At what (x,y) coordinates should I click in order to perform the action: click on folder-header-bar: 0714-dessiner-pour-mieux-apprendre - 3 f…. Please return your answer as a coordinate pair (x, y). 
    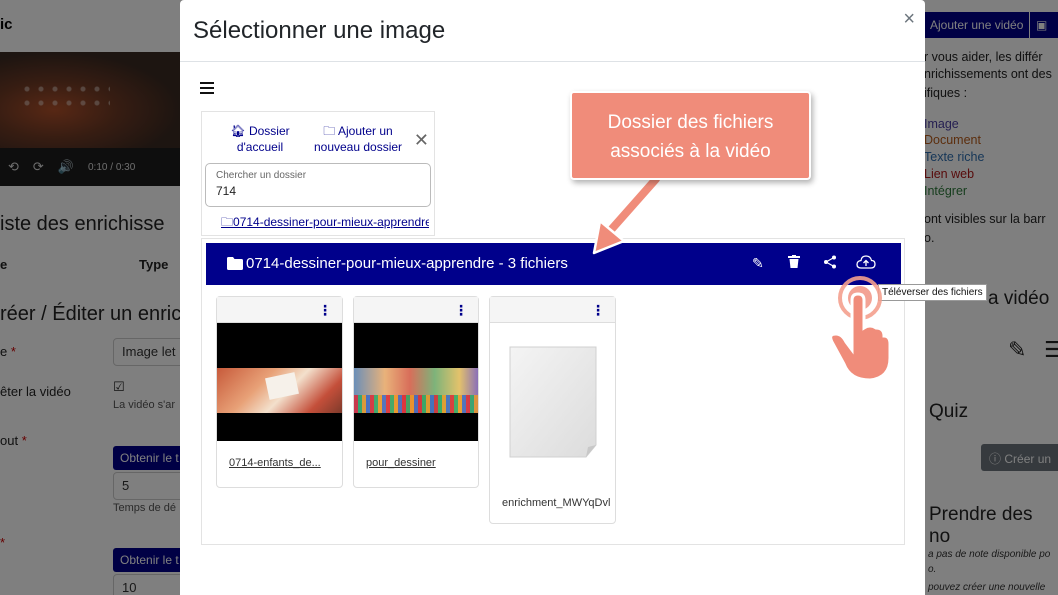
    Looking at the image, I should click on (553, 264).